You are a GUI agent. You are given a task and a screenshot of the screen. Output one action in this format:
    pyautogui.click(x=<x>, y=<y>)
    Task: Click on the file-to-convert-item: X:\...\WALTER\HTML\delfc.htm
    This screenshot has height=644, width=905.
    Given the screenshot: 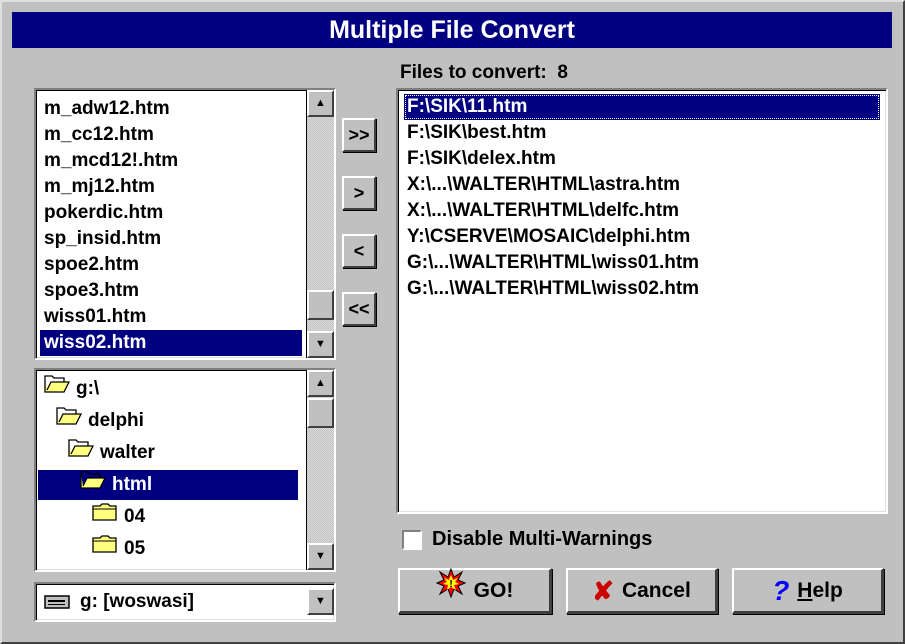 What is the action you would take?
    pyautogui.click(x=543, y=211)
    